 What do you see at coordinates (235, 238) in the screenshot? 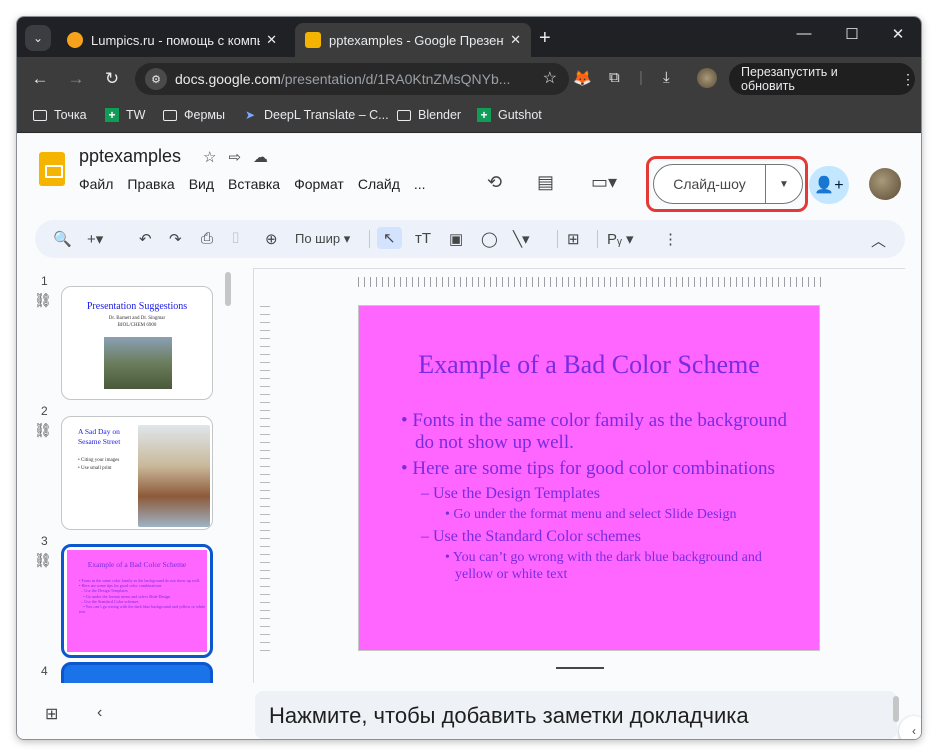
I see `paint-format-icon: ⌷` at bounding box center [235, 238].